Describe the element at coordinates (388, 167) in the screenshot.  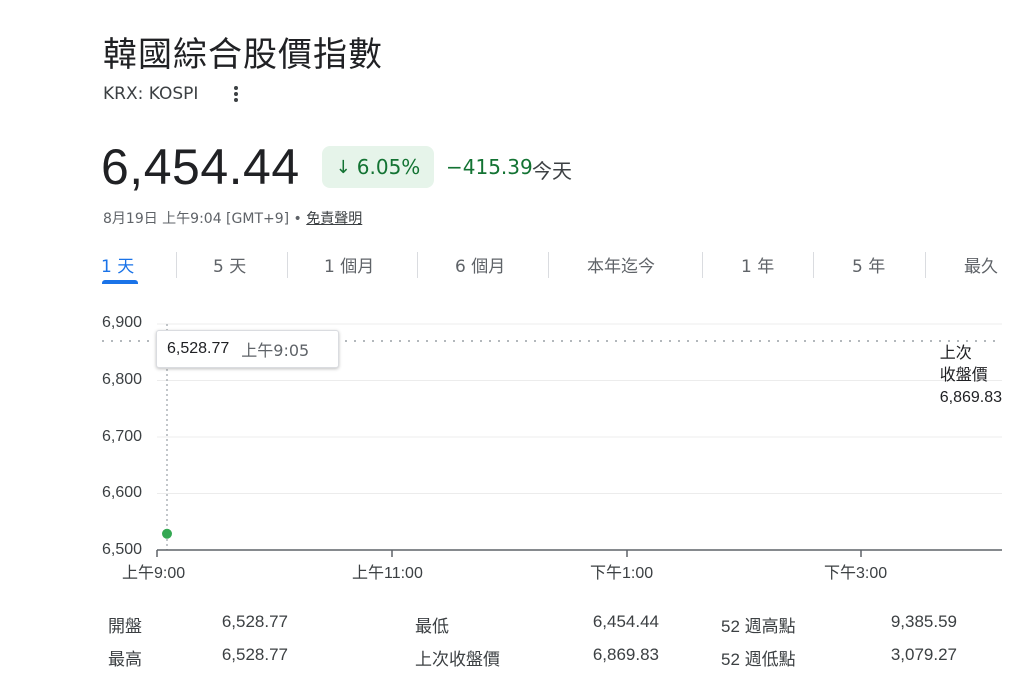
I see `percent-change-value: 6.05%` at that location.